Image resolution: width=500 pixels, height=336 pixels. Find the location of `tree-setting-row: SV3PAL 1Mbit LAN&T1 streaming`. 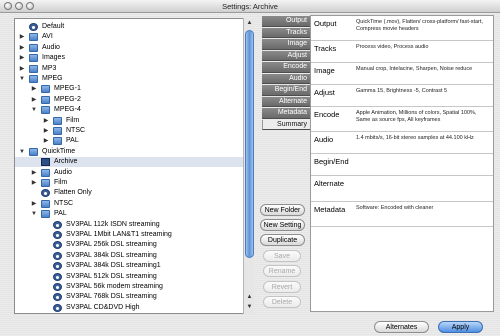

tree-setting-row: SV3PAL 1Mbit LAN&T1 streaming is located at coordinates (130, 235).